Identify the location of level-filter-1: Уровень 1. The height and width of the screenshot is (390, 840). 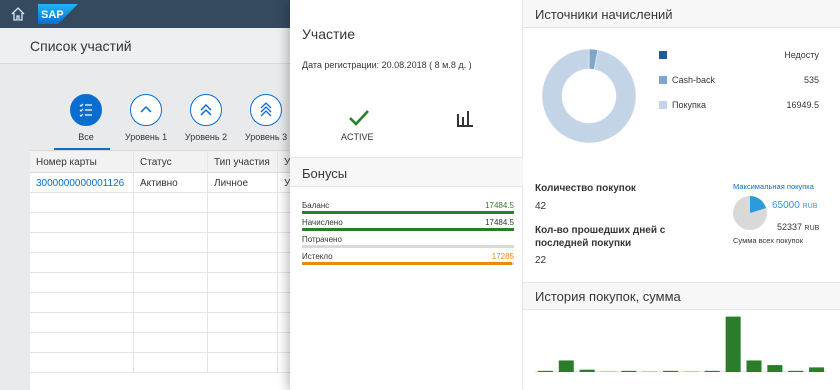
(146, 118).